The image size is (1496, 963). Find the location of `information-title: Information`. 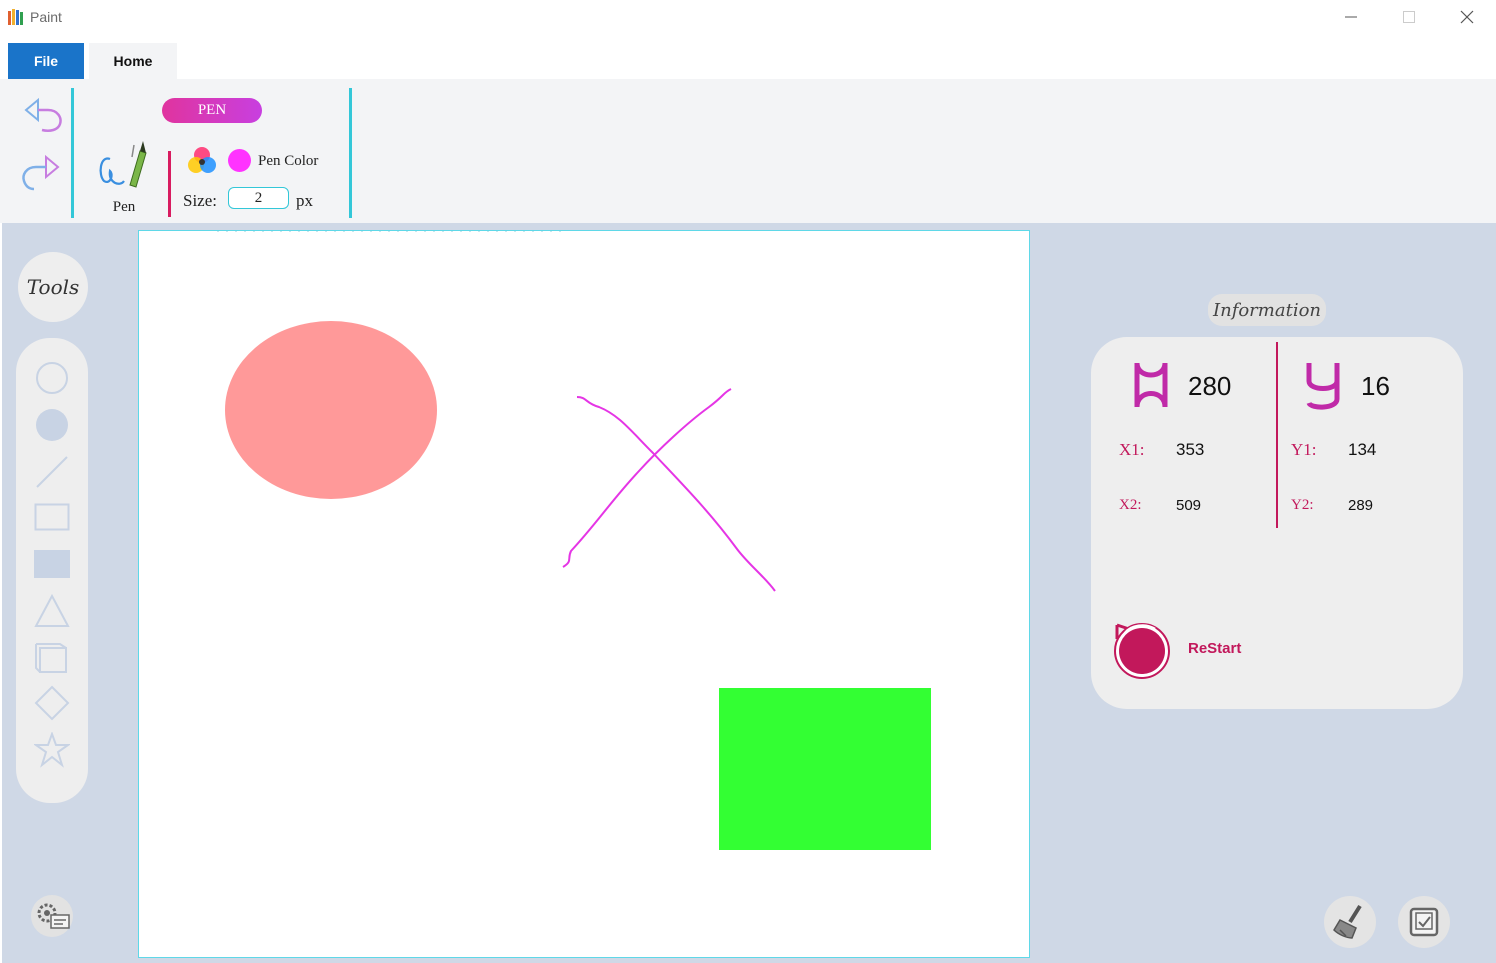

information-title: Information is located at coordinates (1267, 310).